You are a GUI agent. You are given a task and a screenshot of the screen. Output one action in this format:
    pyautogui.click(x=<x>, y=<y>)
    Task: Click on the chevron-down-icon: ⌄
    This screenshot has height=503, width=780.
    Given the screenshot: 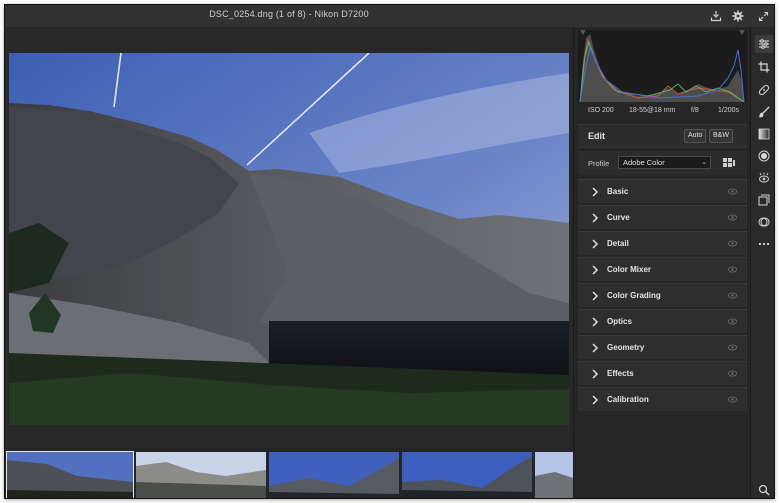 What is the action you would take?
    pyautogui.click(x=704, y=162)
    